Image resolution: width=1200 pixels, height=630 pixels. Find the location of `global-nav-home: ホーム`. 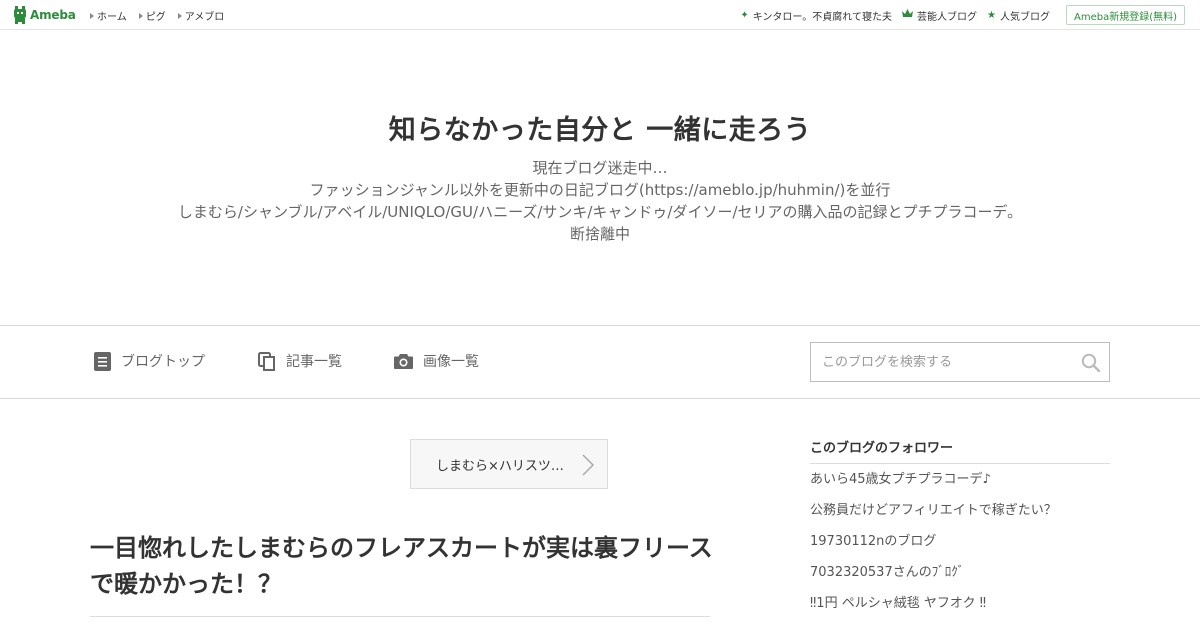

global-nav-home: ホーム is located at coordinates (108, 15).